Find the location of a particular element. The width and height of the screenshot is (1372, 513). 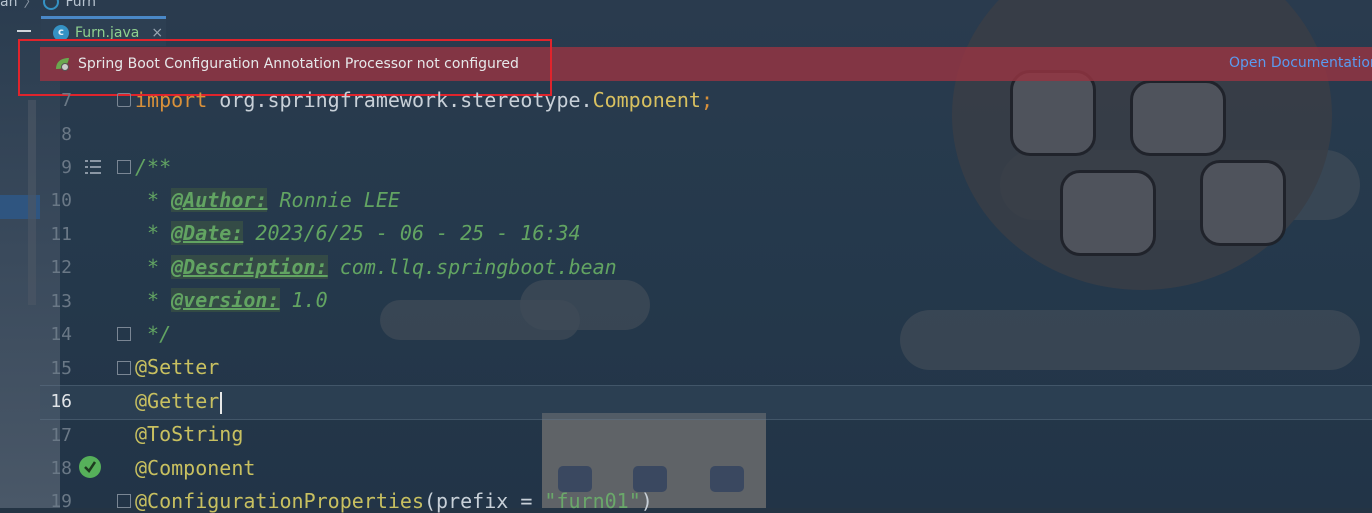

class-name: Component is located at coordinates (646, 100).